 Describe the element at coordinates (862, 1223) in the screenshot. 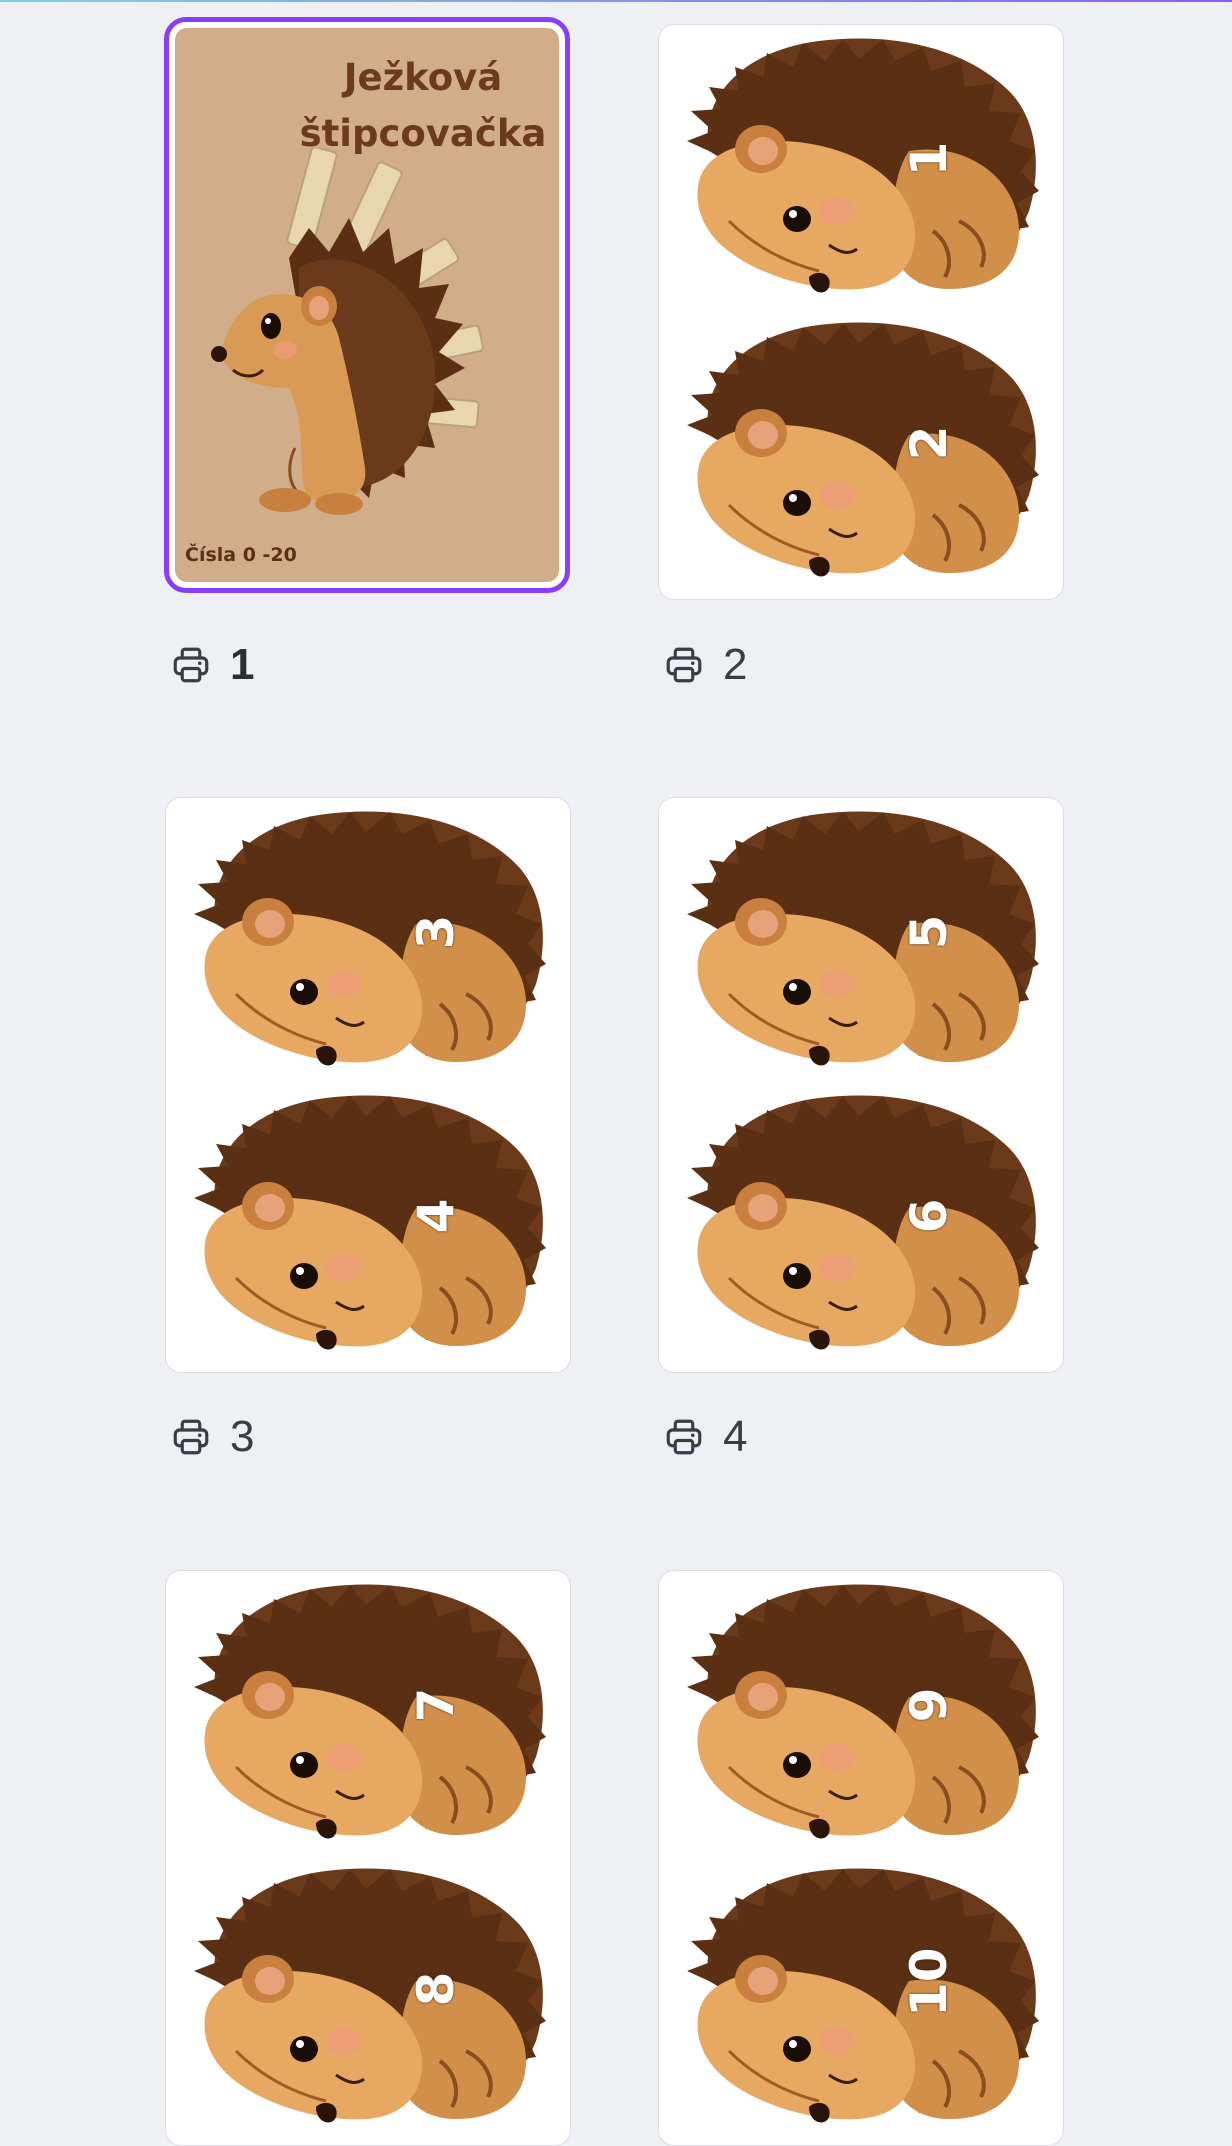

I see `hedgehog-card: 6` at that location.